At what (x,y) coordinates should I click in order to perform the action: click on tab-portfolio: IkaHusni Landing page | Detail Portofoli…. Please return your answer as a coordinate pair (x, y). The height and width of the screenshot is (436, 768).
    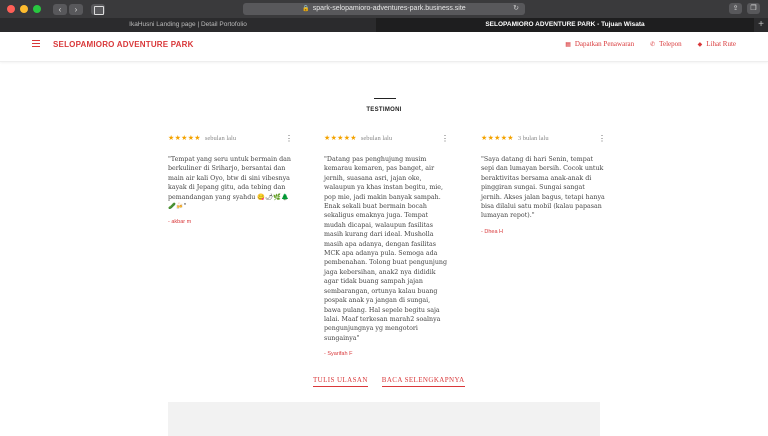
    Looking at the image, I should click on (188, 25).